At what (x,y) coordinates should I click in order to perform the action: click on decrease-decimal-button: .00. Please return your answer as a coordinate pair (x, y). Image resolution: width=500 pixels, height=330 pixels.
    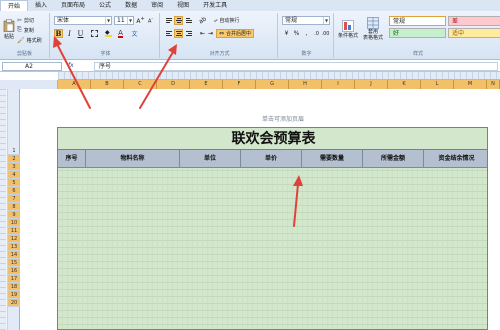
    Looking at the image, I should click on (325, 33).